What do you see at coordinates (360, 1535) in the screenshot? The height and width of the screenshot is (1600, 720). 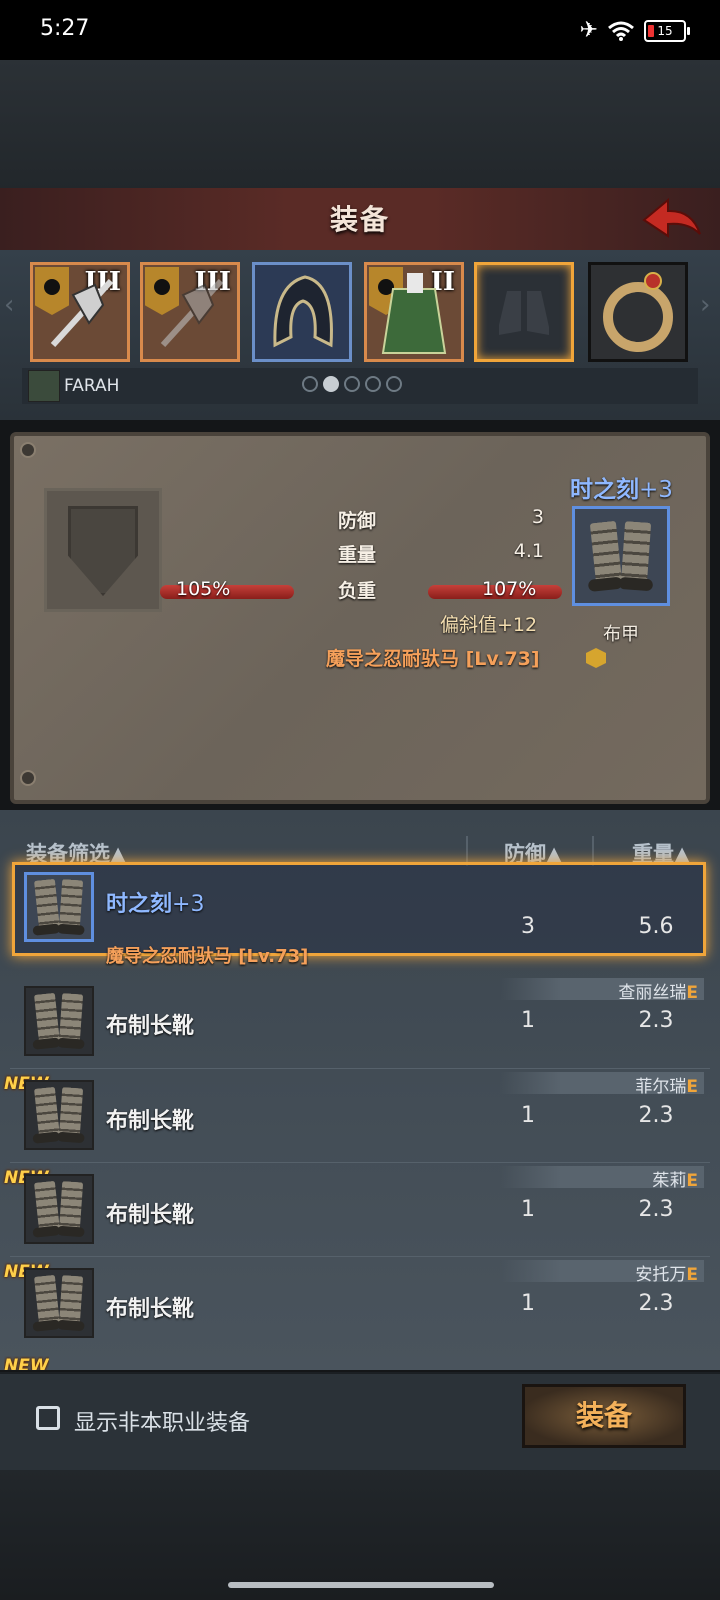 I see `background-bottom` at bounding box center [360, 1535].